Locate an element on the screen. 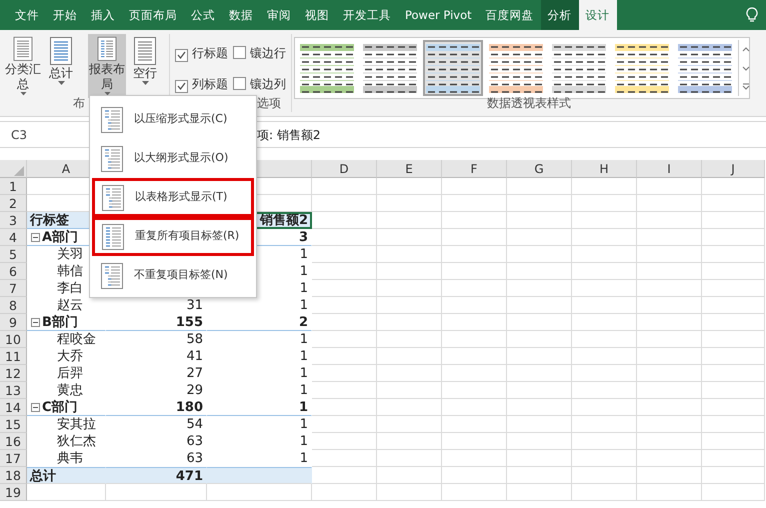  menu-item: 以表格形式显示(T) is located at coordinates (173, 197).